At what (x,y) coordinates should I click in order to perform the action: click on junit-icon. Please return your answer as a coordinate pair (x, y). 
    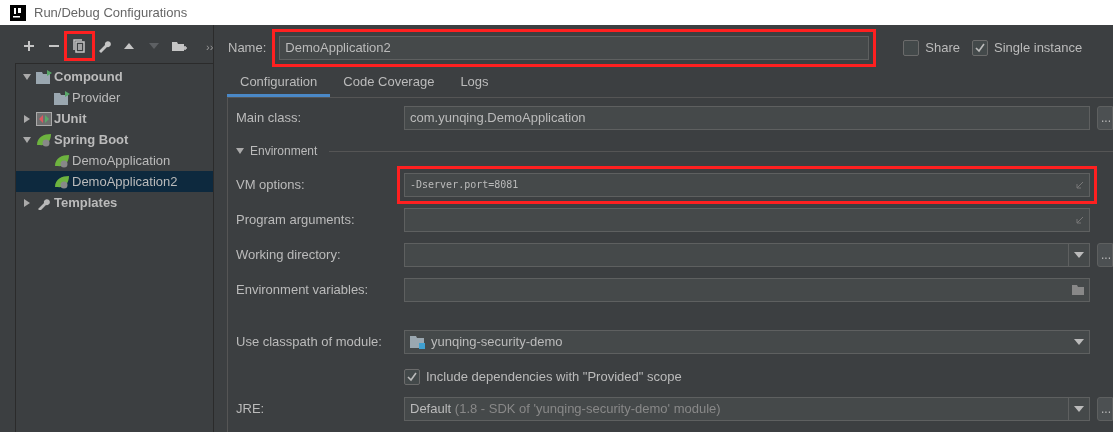
    Looking at the image, I should click on (44, 118).